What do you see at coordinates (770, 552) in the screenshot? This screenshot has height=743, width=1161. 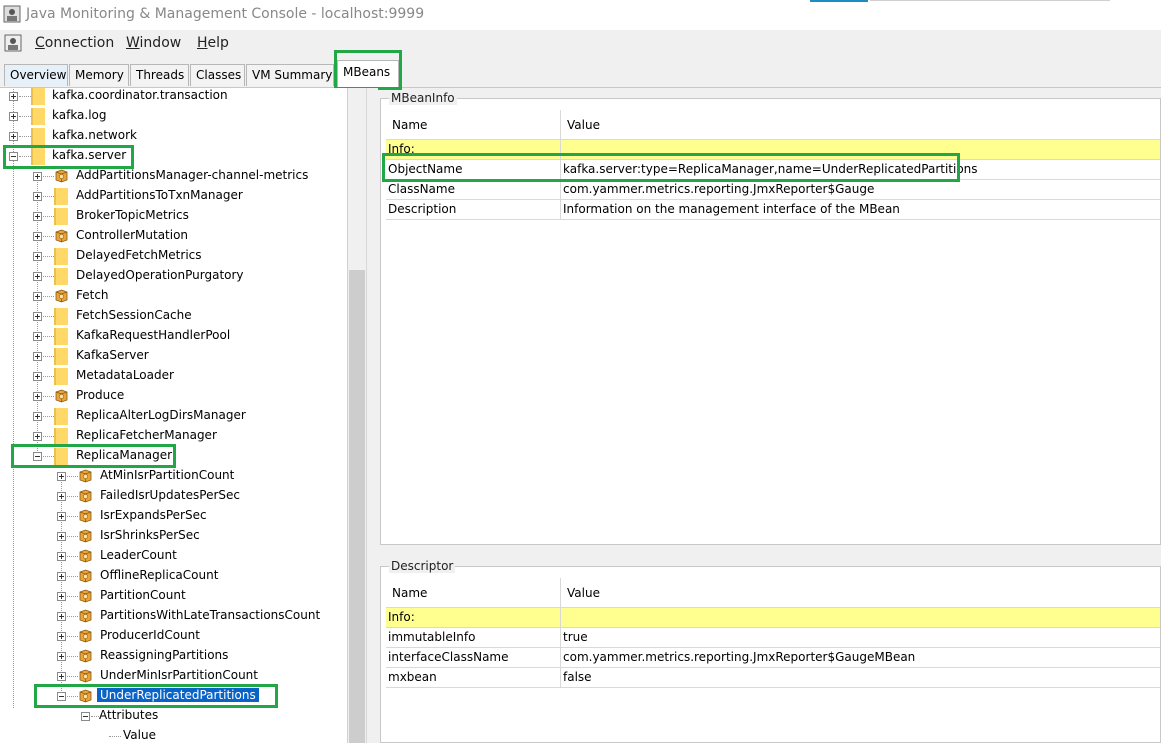 I see `panel-separator` at bounding box center [770, 552].